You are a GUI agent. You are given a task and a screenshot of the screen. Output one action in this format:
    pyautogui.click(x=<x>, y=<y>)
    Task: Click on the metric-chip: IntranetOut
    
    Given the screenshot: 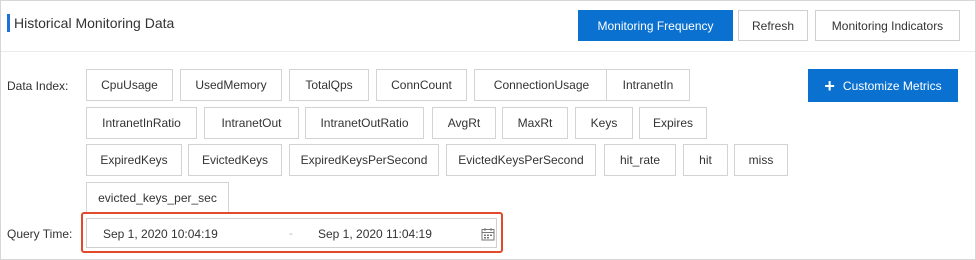 What is the action you would take?
    pyautogui.click(x=251, y=123)
    